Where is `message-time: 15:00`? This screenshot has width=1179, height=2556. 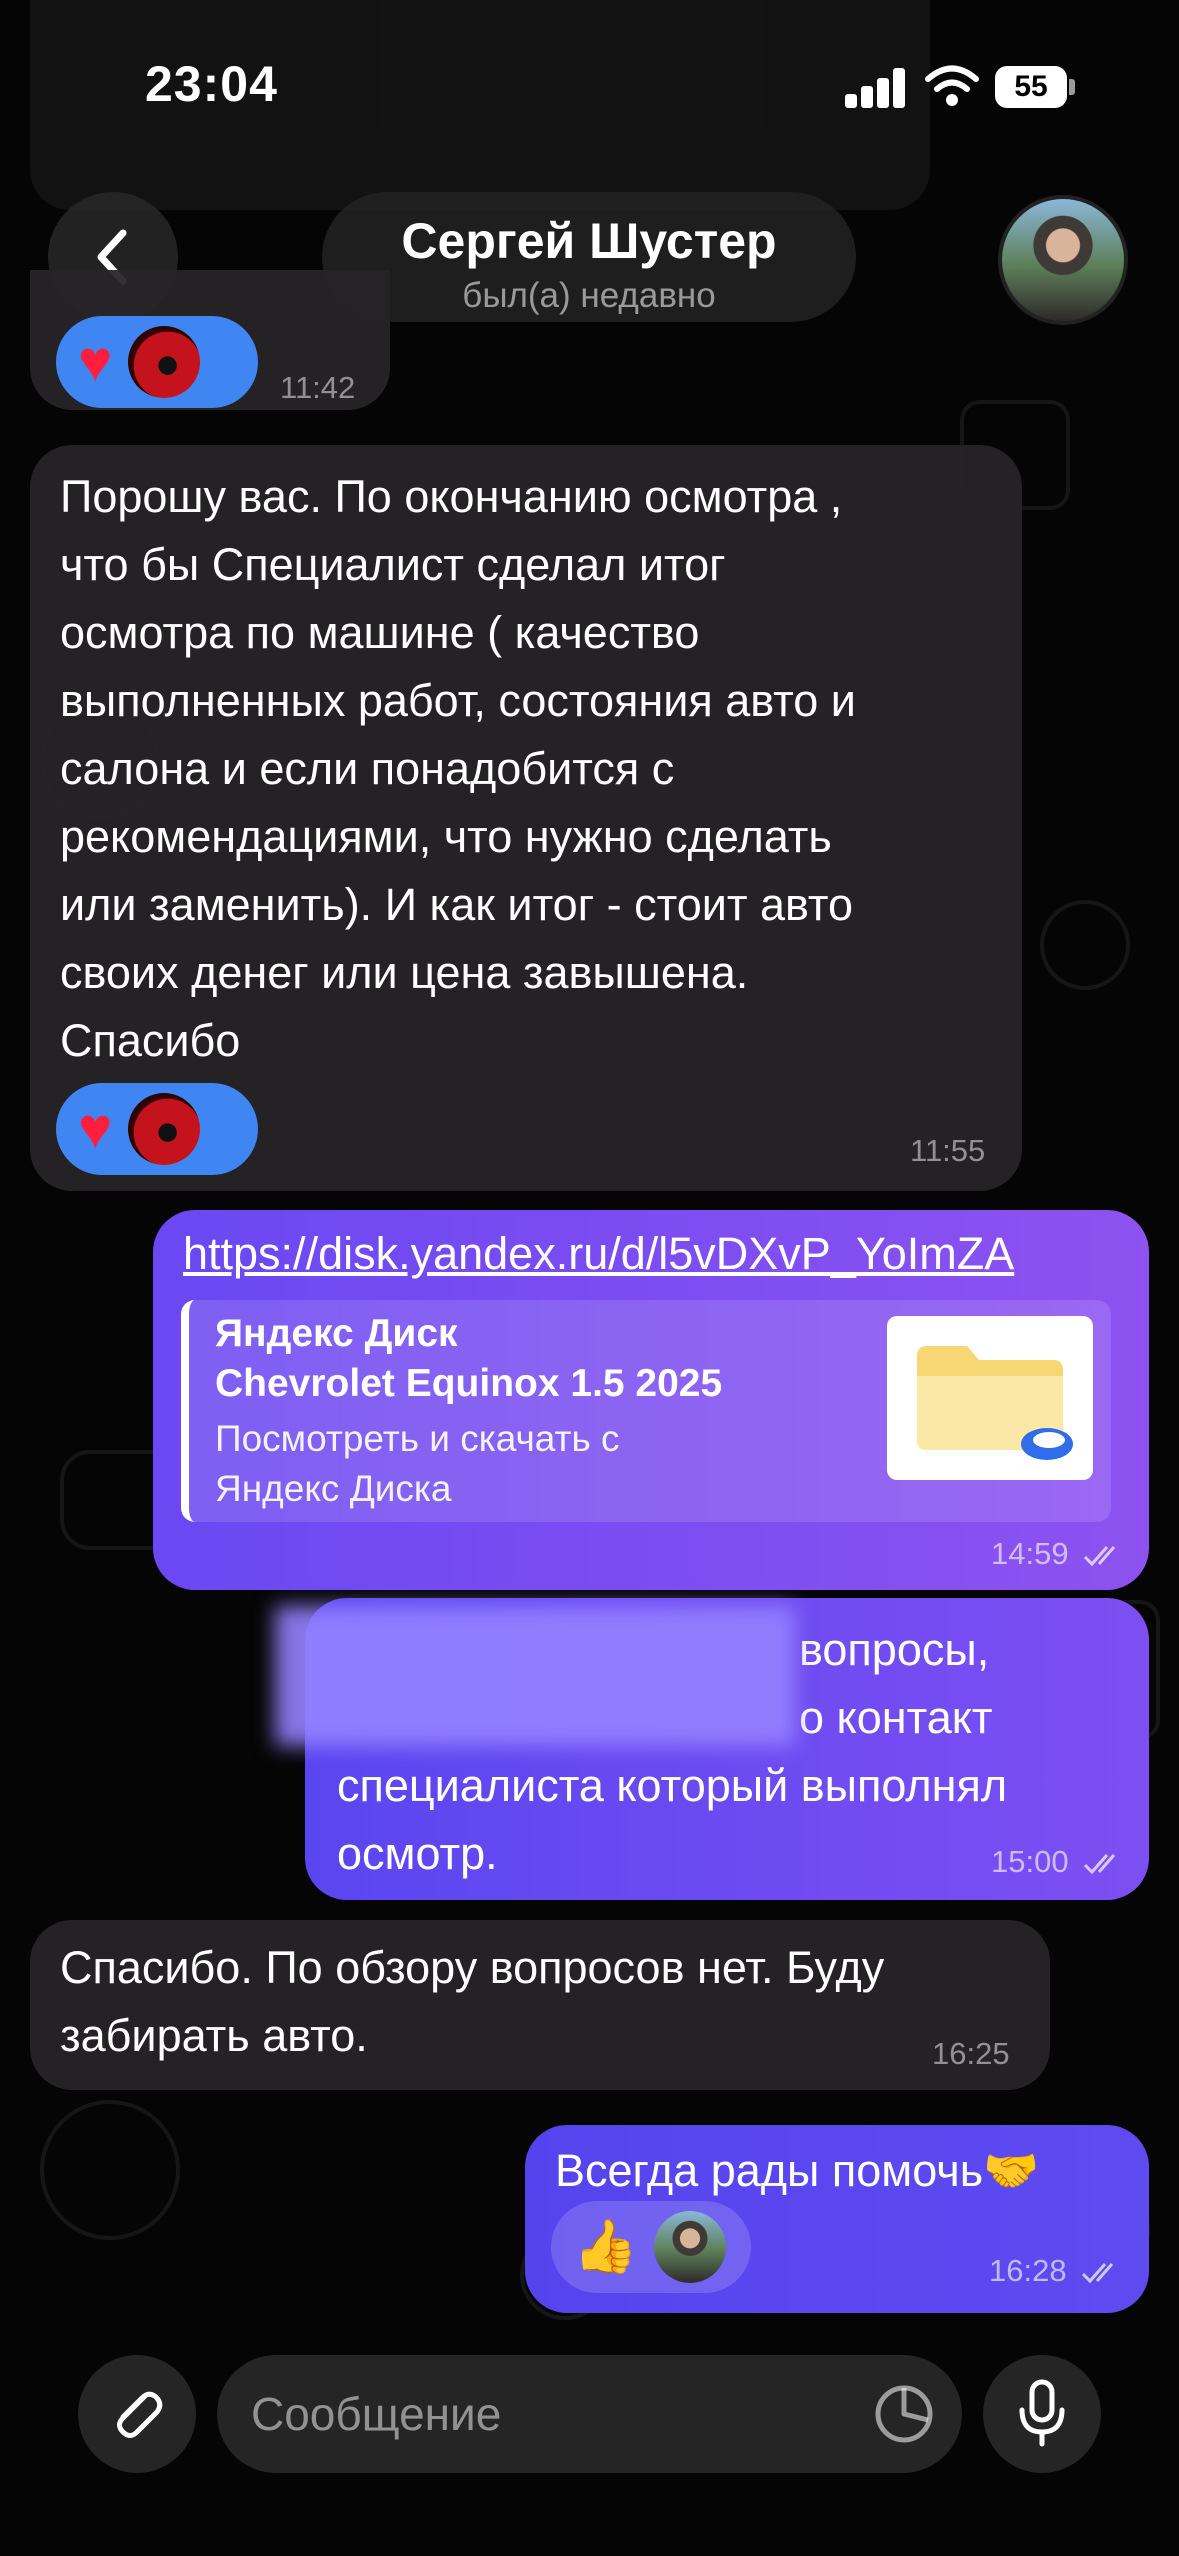 message-time: 15:00 is located at coordinates (1059, 1862).